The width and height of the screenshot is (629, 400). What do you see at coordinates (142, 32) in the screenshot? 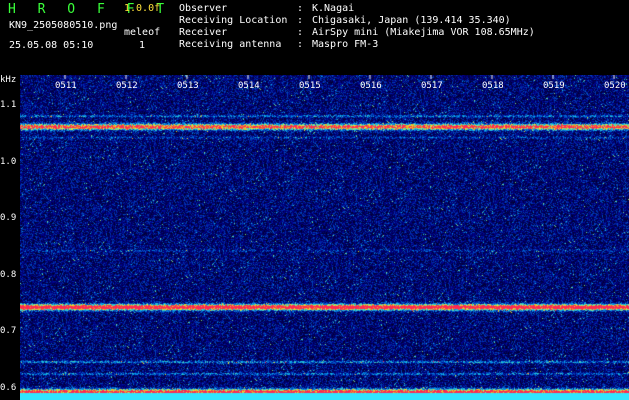
I see `meleo-label: meleof` at bounding box center [142, 32].